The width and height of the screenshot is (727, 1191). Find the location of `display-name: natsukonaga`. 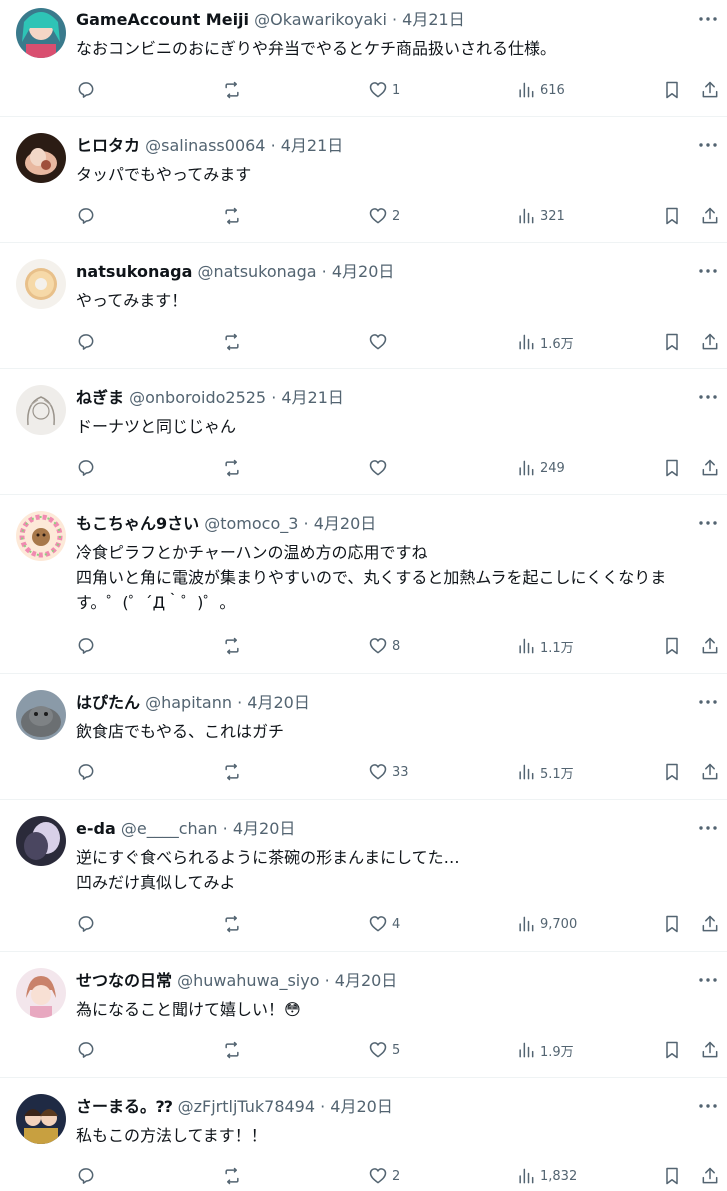

display-name: natsukonaga is located at coordinates (134, 271).